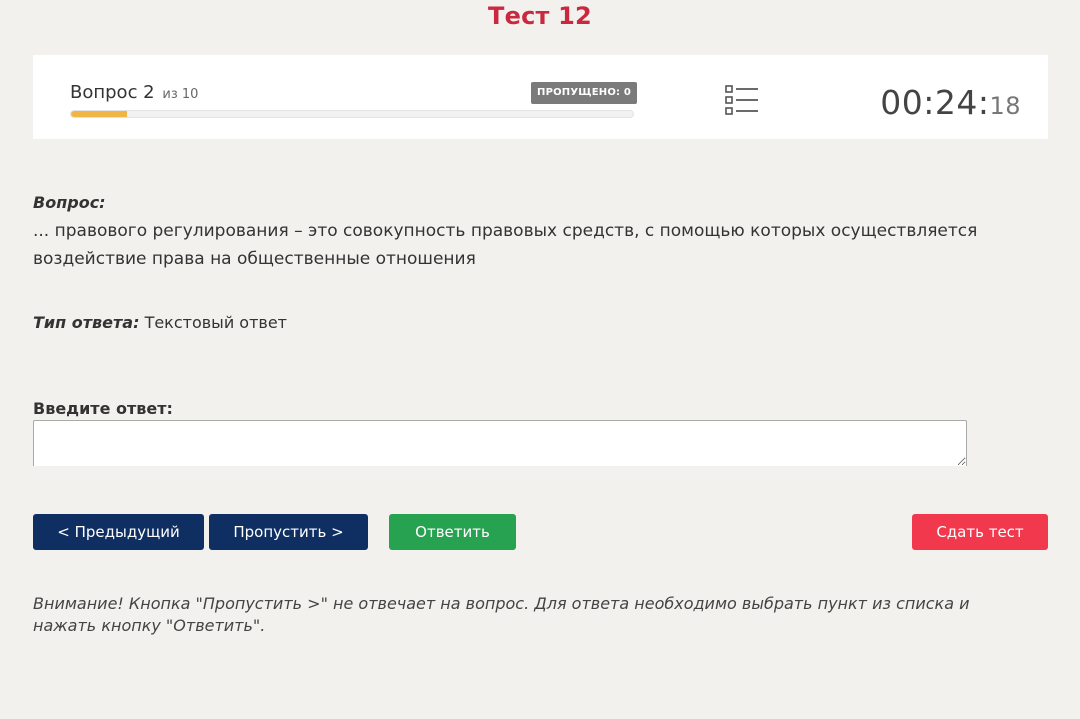  I want to click on answer-type-value: Текстовый ответ, so click(215, 322).